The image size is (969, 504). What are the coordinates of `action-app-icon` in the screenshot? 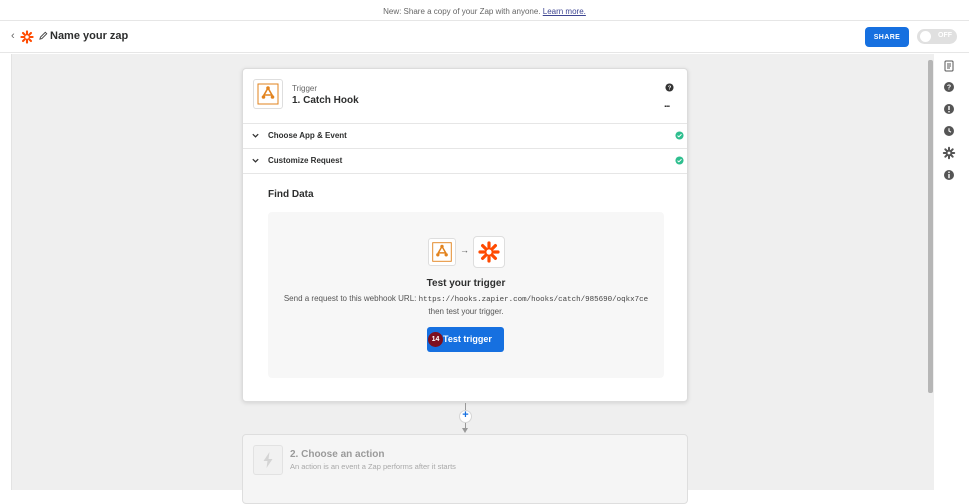 It's located at (268, 460).